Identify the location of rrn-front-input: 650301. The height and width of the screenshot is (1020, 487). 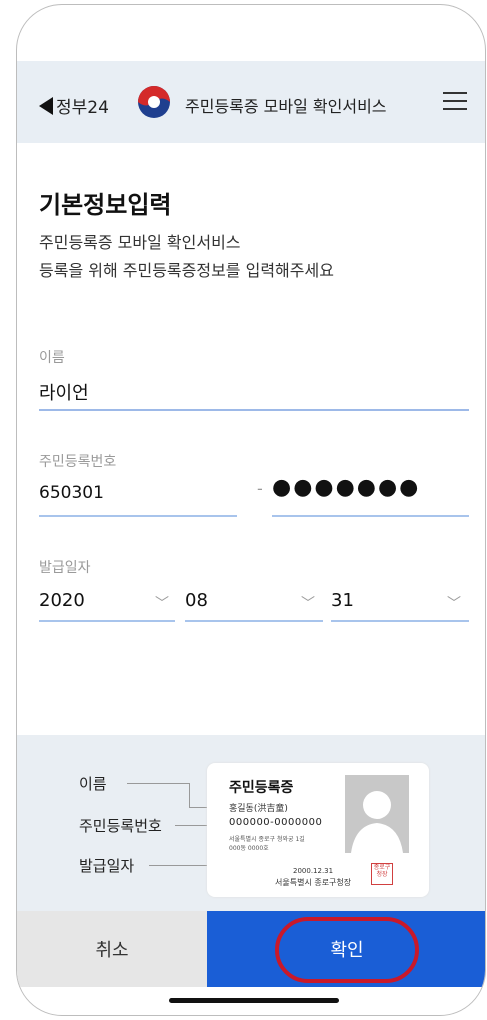
(71, 493).